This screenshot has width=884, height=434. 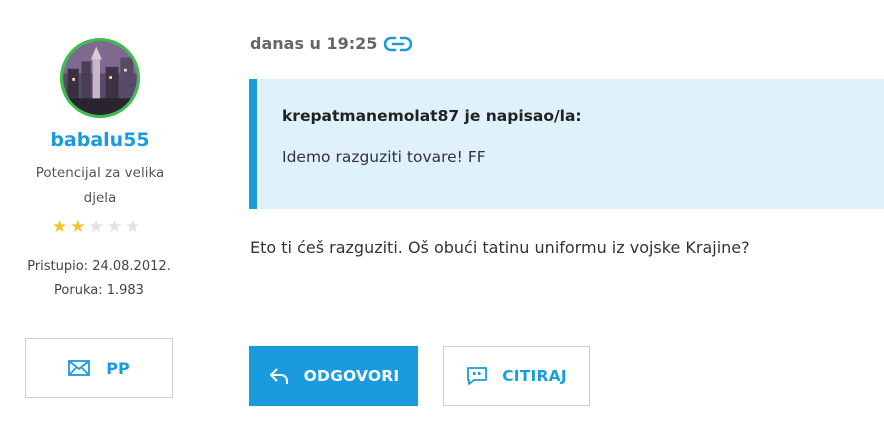 What do you see at coordinates (99, 368) in the screenshot?
I see `private-message-button: PP` at bounding box center [99, 368].